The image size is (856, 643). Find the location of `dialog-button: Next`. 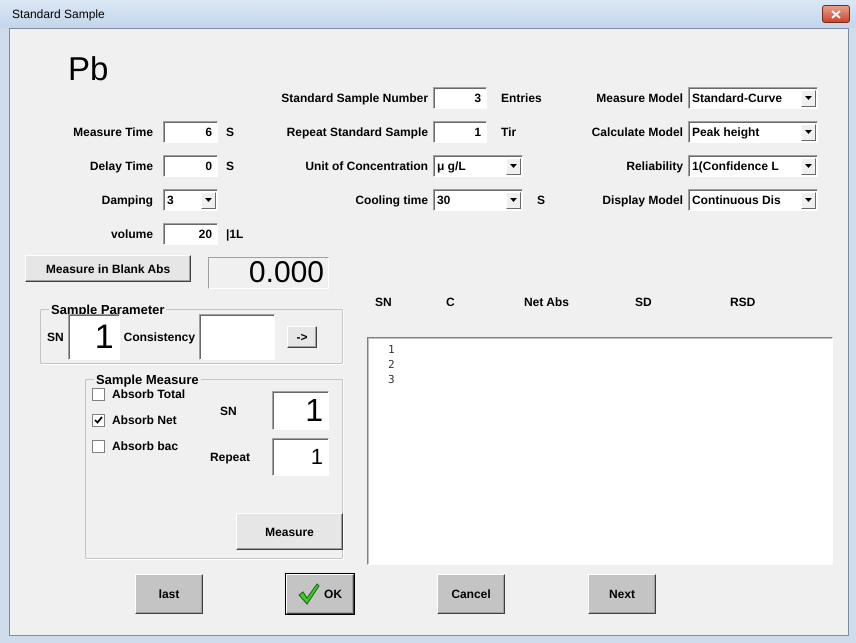

dialog-button: Next is located at coordinates (622, 594).